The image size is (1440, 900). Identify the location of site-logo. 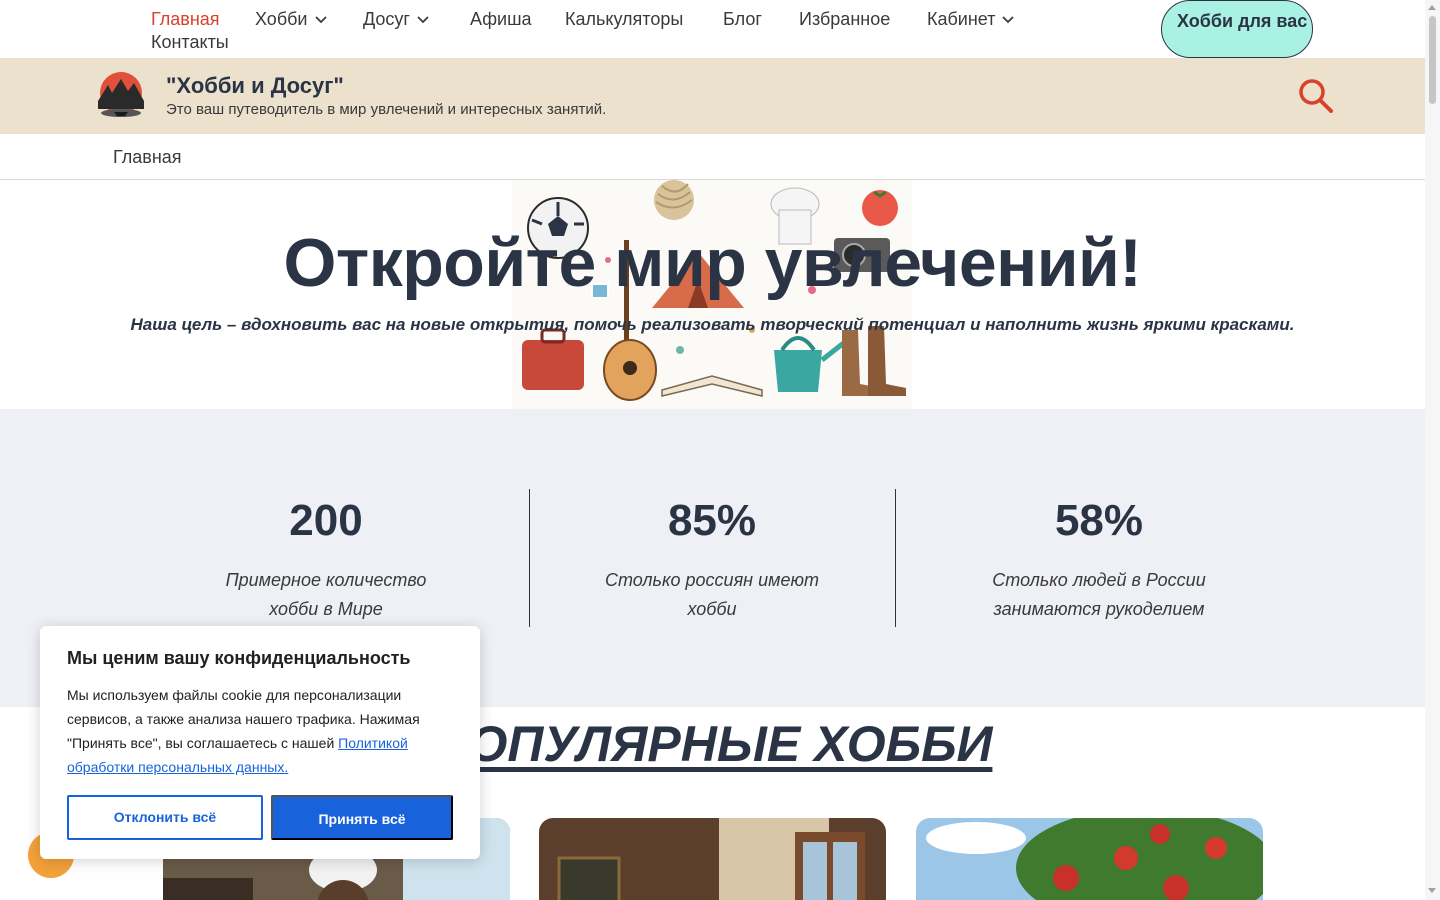
(121, 96).